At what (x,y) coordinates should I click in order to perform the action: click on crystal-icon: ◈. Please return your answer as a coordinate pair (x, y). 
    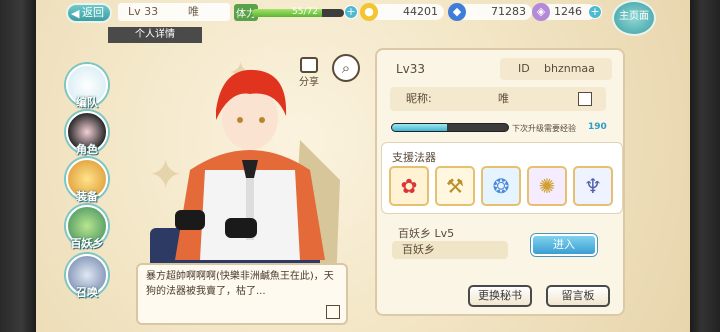
    Looking at the image, I should click on (541, 12).